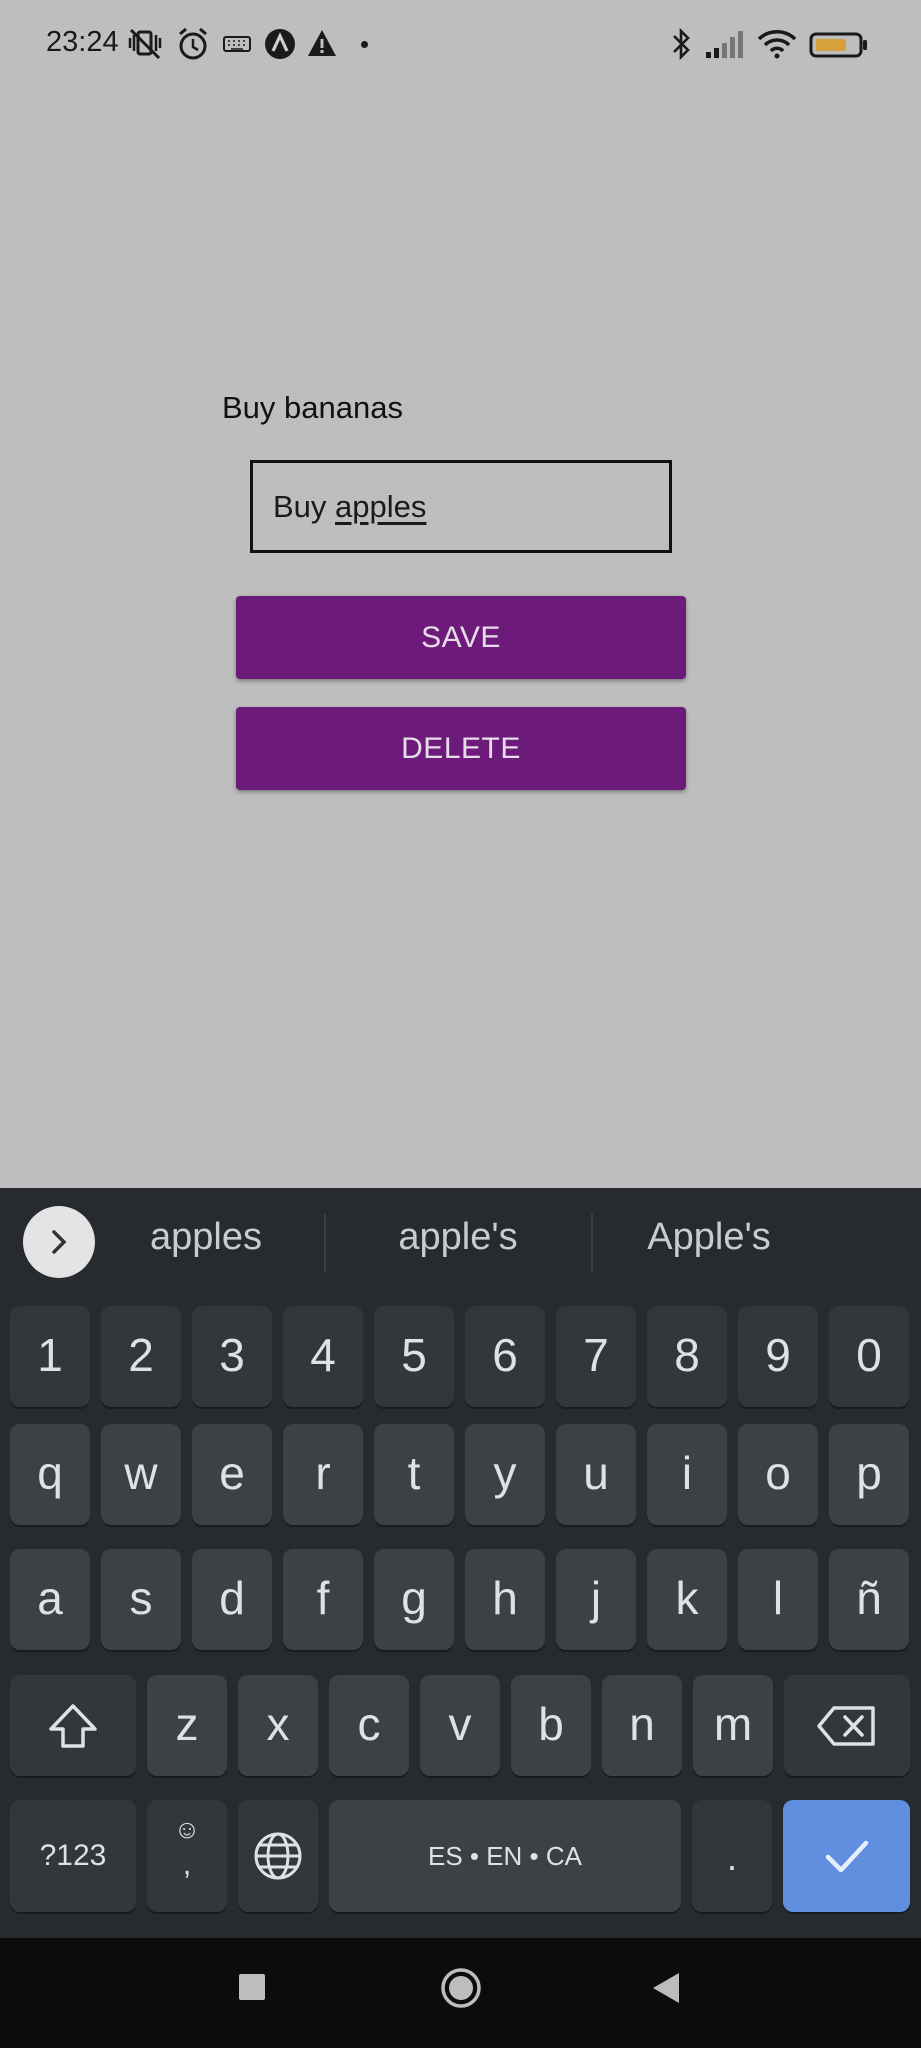  What do you see at coordinates (458, 1237) in the screenshot?
I see `suggestion-2: apple's` at bounding box center [458, 1237].